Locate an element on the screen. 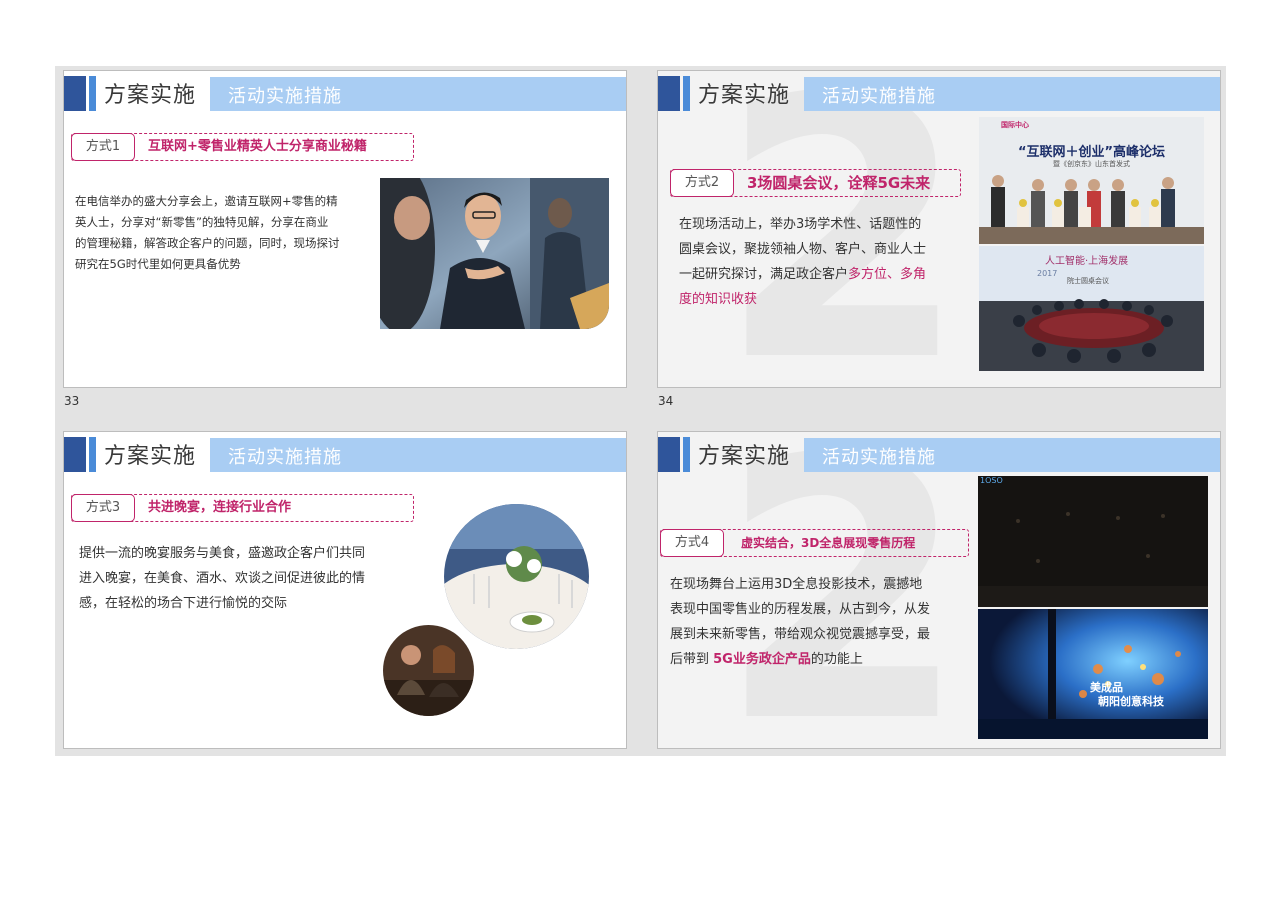 This screenshot has width=1280, height=905. banquet-table-photo is located at coordinates (516, 576).